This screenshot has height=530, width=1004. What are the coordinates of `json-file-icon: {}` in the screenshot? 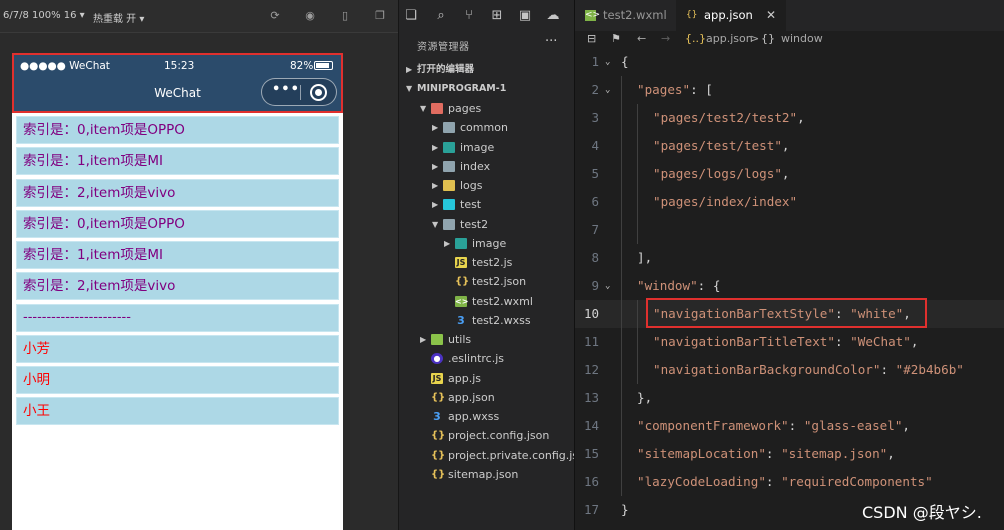 It's located at (462, 282).